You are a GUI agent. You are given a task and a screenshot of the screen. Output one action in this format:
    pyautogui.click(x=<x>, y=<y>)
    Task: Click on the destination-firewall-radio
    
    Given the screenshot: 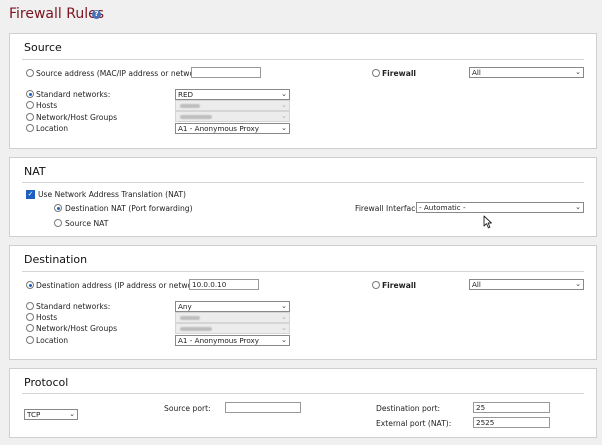 What is the action you would take?
    pyautogui.click(x=376, y=285)
    